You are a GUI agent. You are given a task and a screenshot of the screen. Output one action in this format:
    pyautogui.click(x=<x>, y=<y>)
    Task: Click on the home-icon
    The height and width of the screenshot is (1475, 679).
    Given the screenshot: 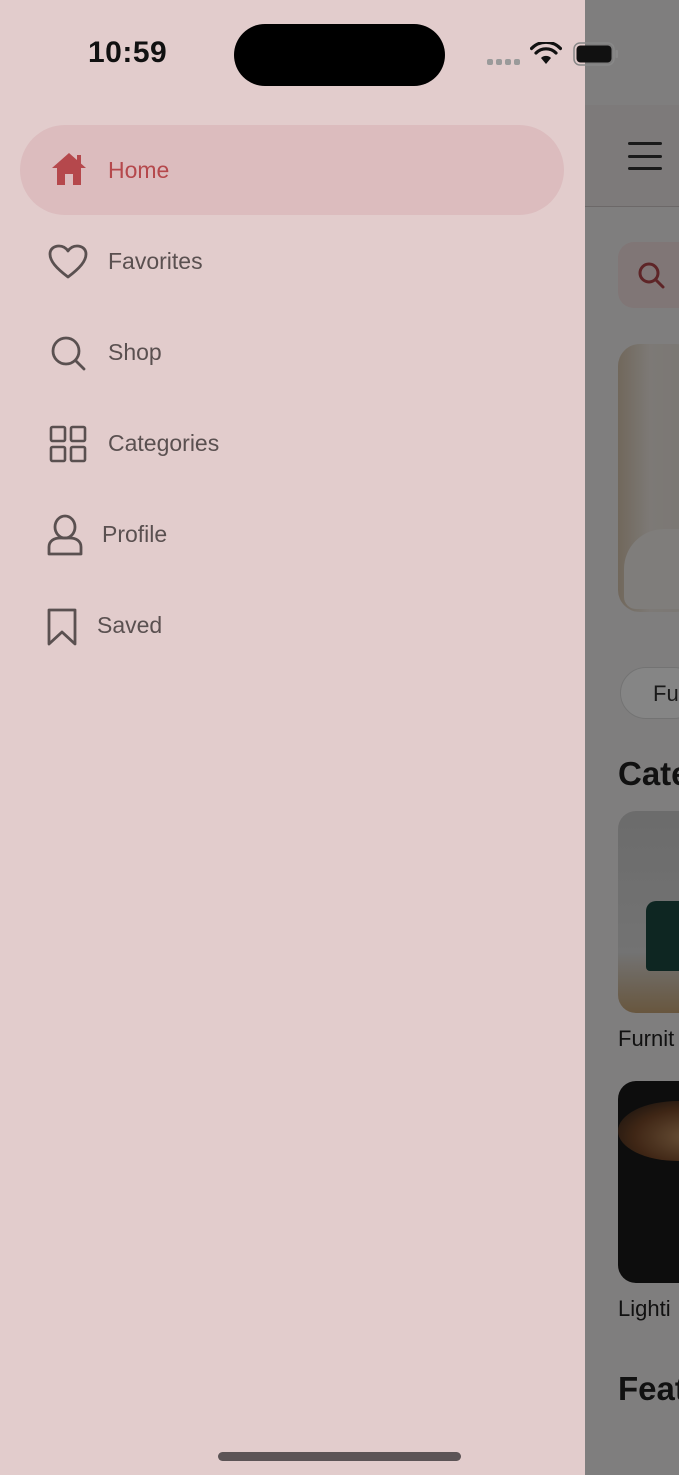 What is the action you would take?
    pyautogui.click(x=69, y=169)
    